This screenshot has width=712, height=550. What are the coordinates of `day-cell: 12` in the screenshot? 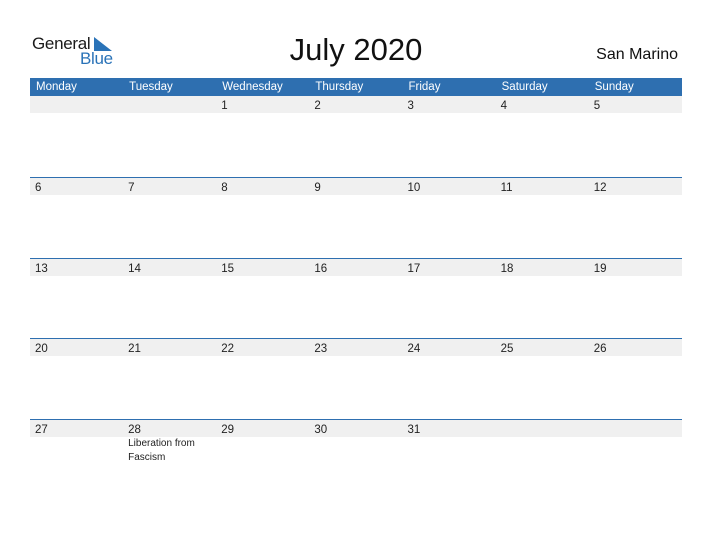 It's located at (635, 186).